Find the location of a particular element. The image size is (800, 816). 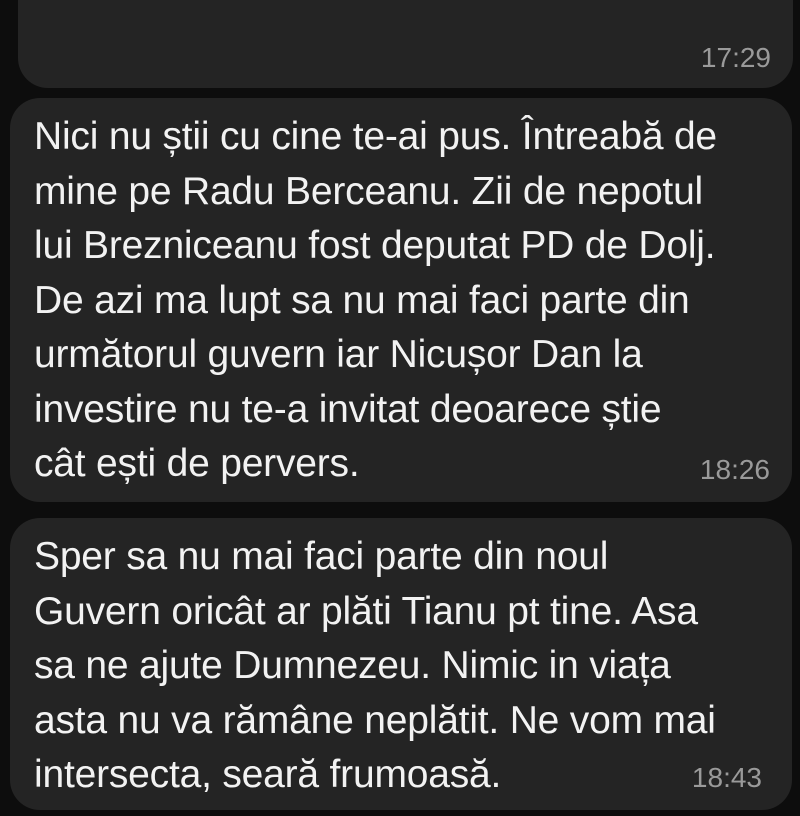

message-timestamp: 17:29 is located at coordinates (735, 57).